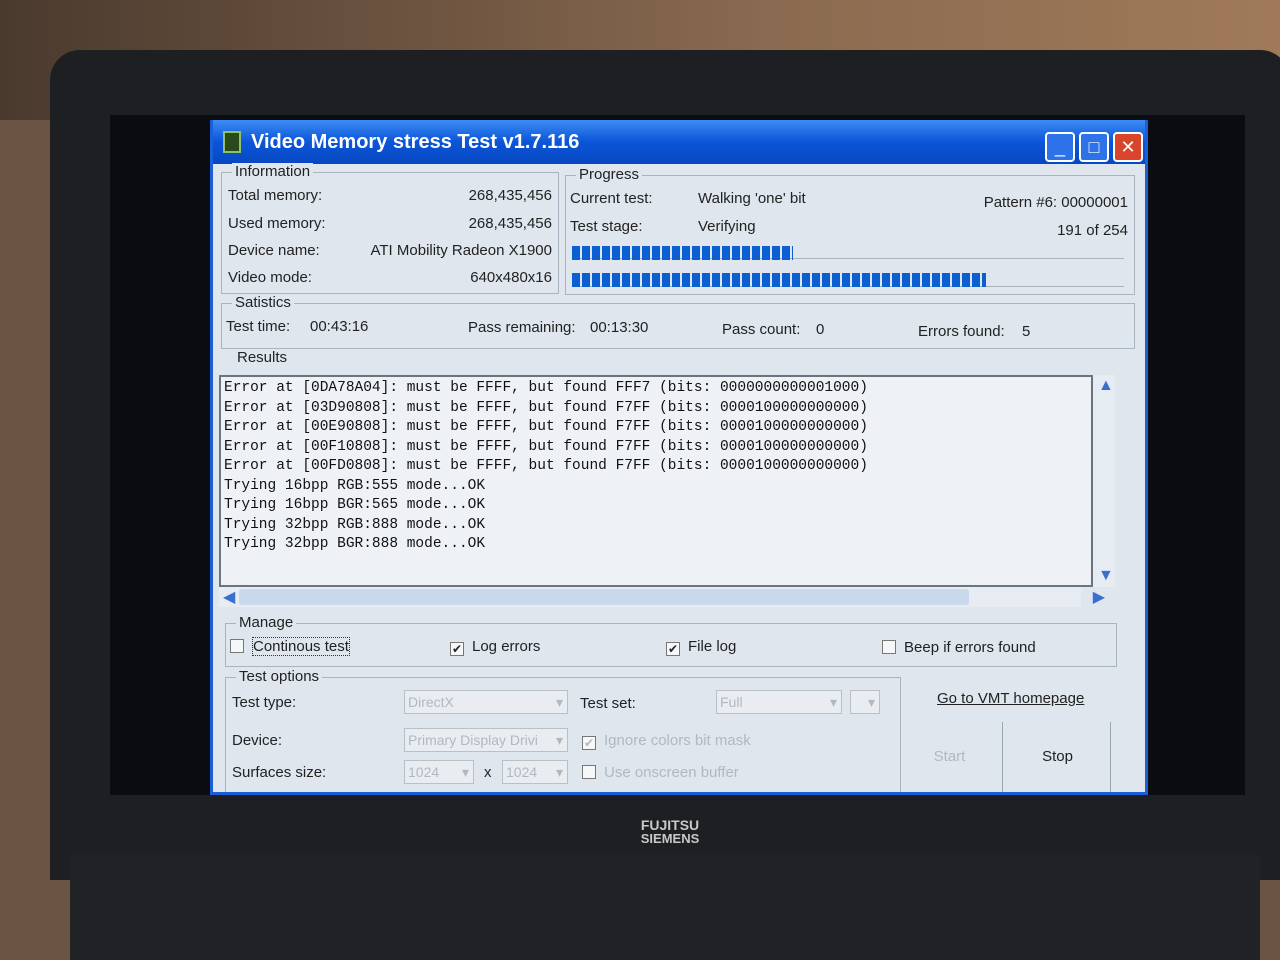  What do you see at coordinates (1094, 147) in the screenshot?
I see `maximize-button: □` at bounding box center [1094, 147].